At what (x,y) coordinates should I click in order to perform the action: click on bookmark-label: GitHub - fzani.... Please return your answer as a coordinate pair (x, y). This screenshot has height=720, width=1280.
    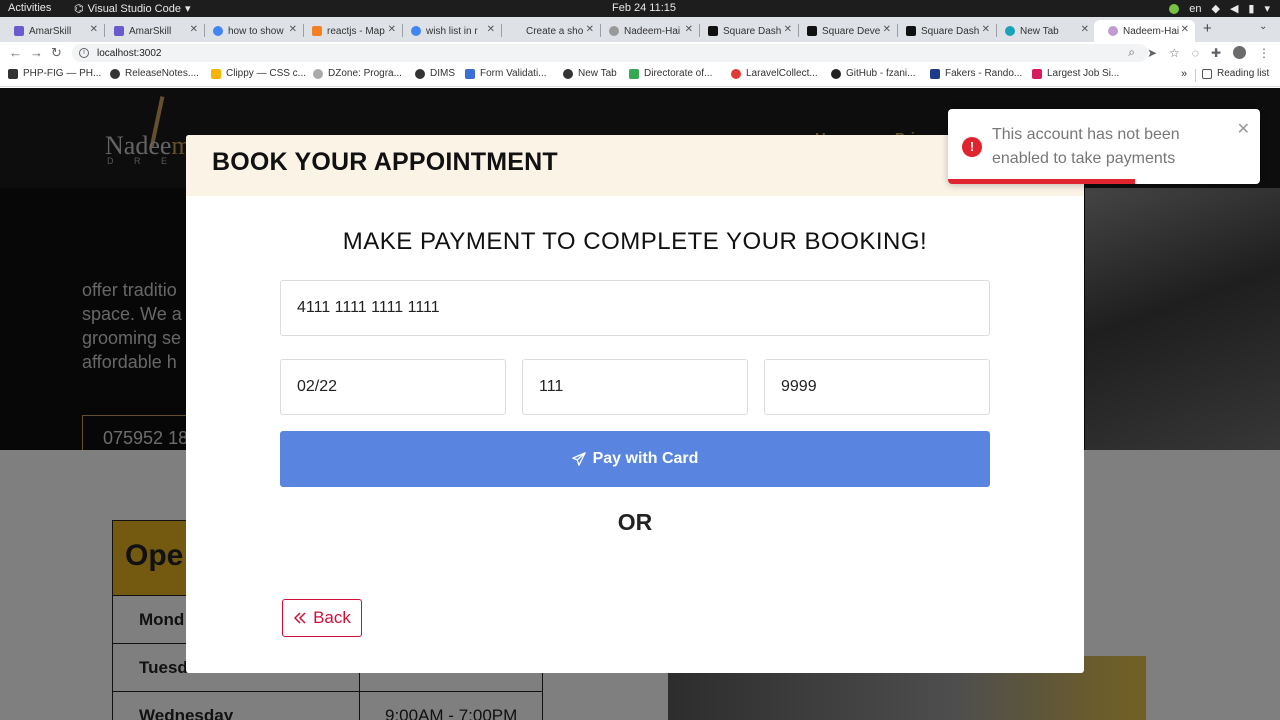
    Looking at the image, I should click on (881, 73).